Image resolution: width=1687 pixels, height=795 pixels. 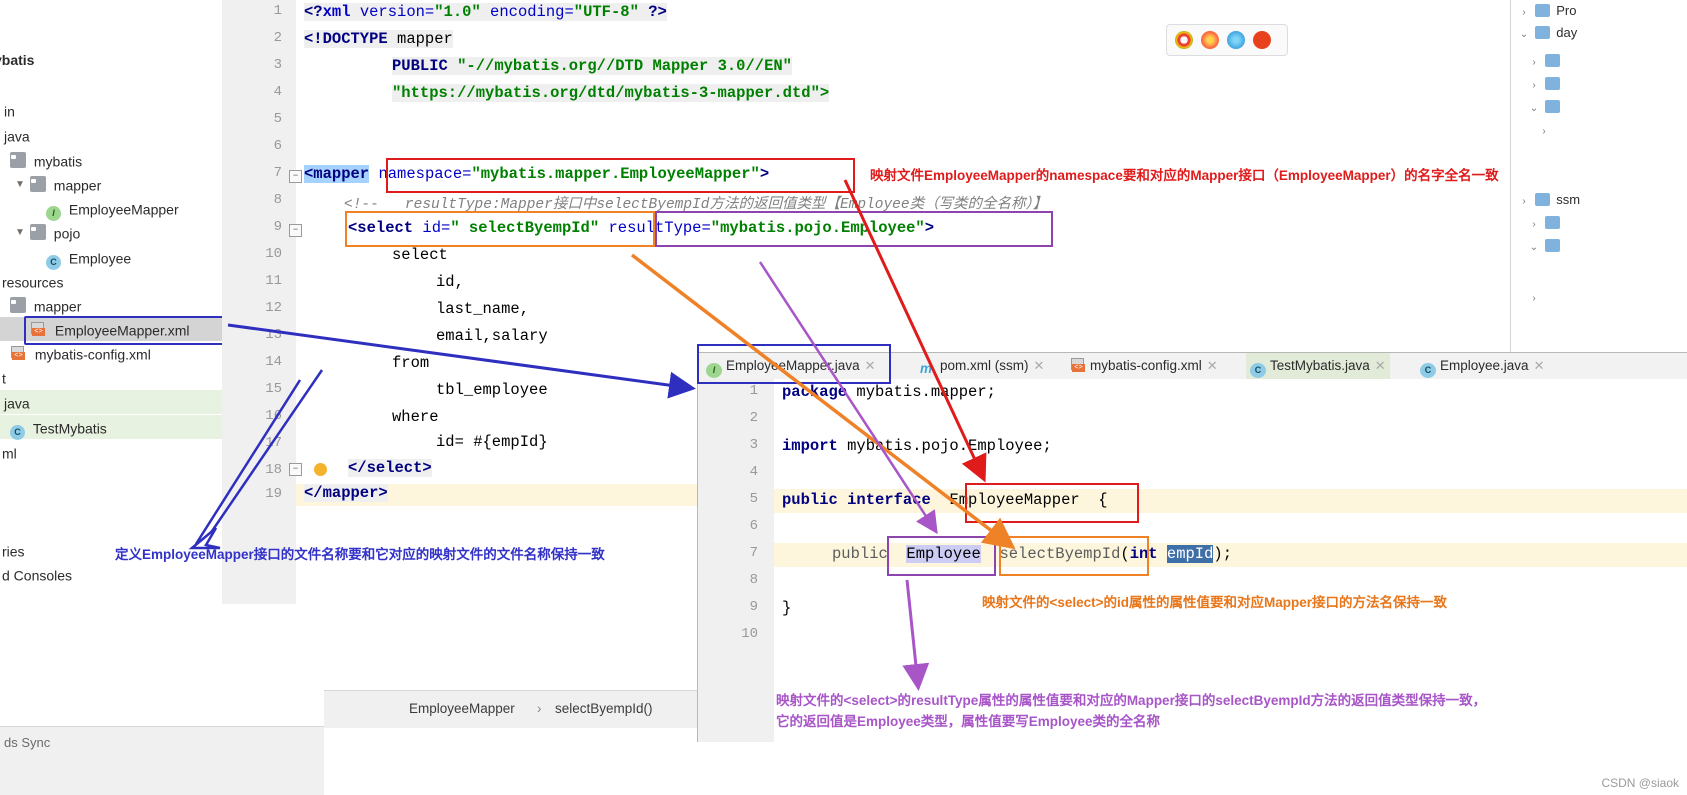 I want to click on folder-icon, so click(x=18, y=305).